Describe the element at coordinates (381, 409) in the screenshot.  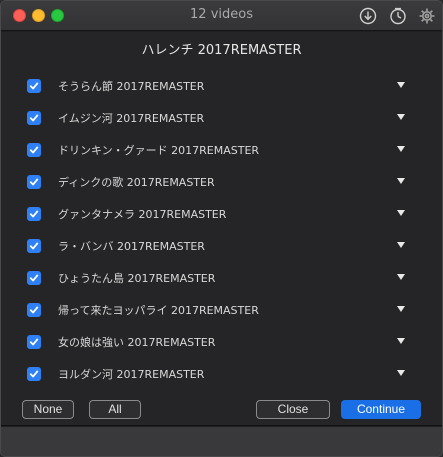
I see `continue-button: Continue` at that location.